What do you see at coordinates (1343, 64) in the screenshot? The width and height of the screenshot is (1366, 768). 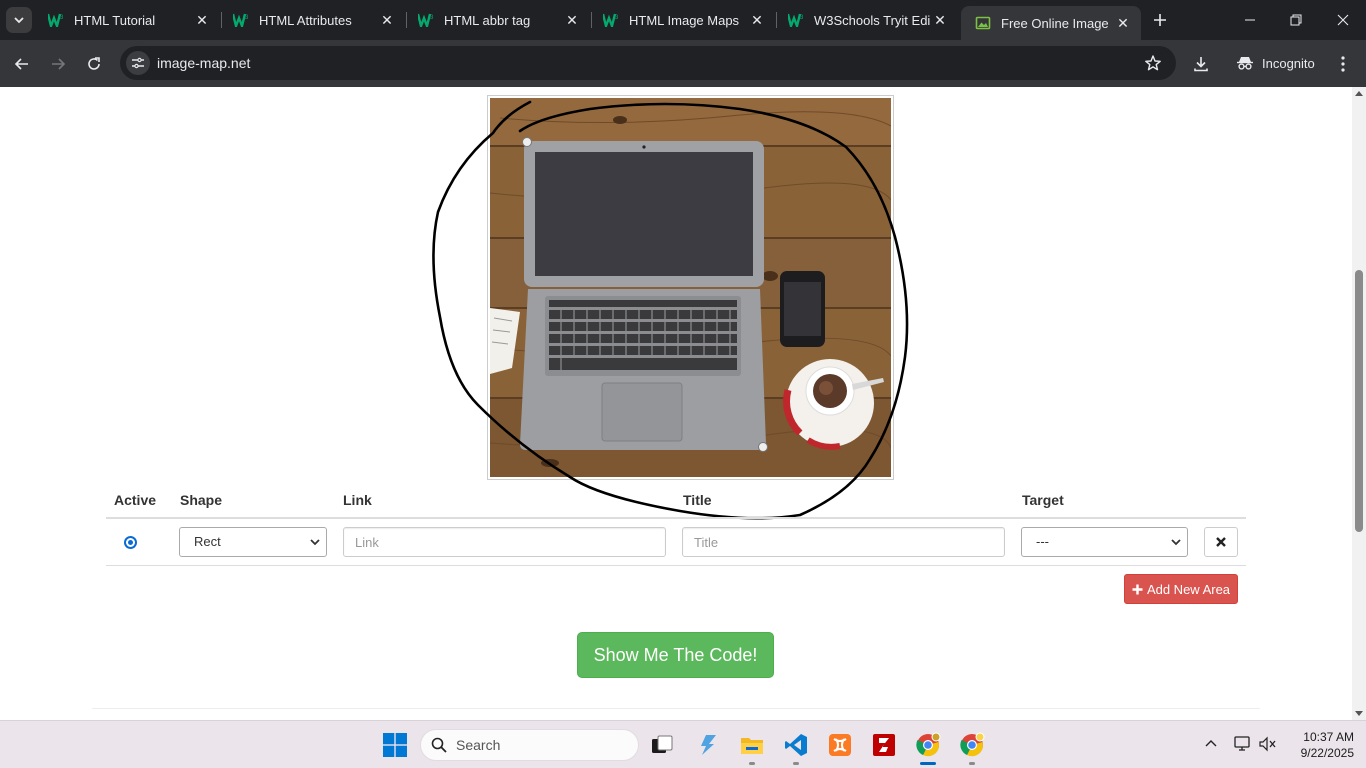 I see `browser-menu-button` at bounding box center [1343, 64].